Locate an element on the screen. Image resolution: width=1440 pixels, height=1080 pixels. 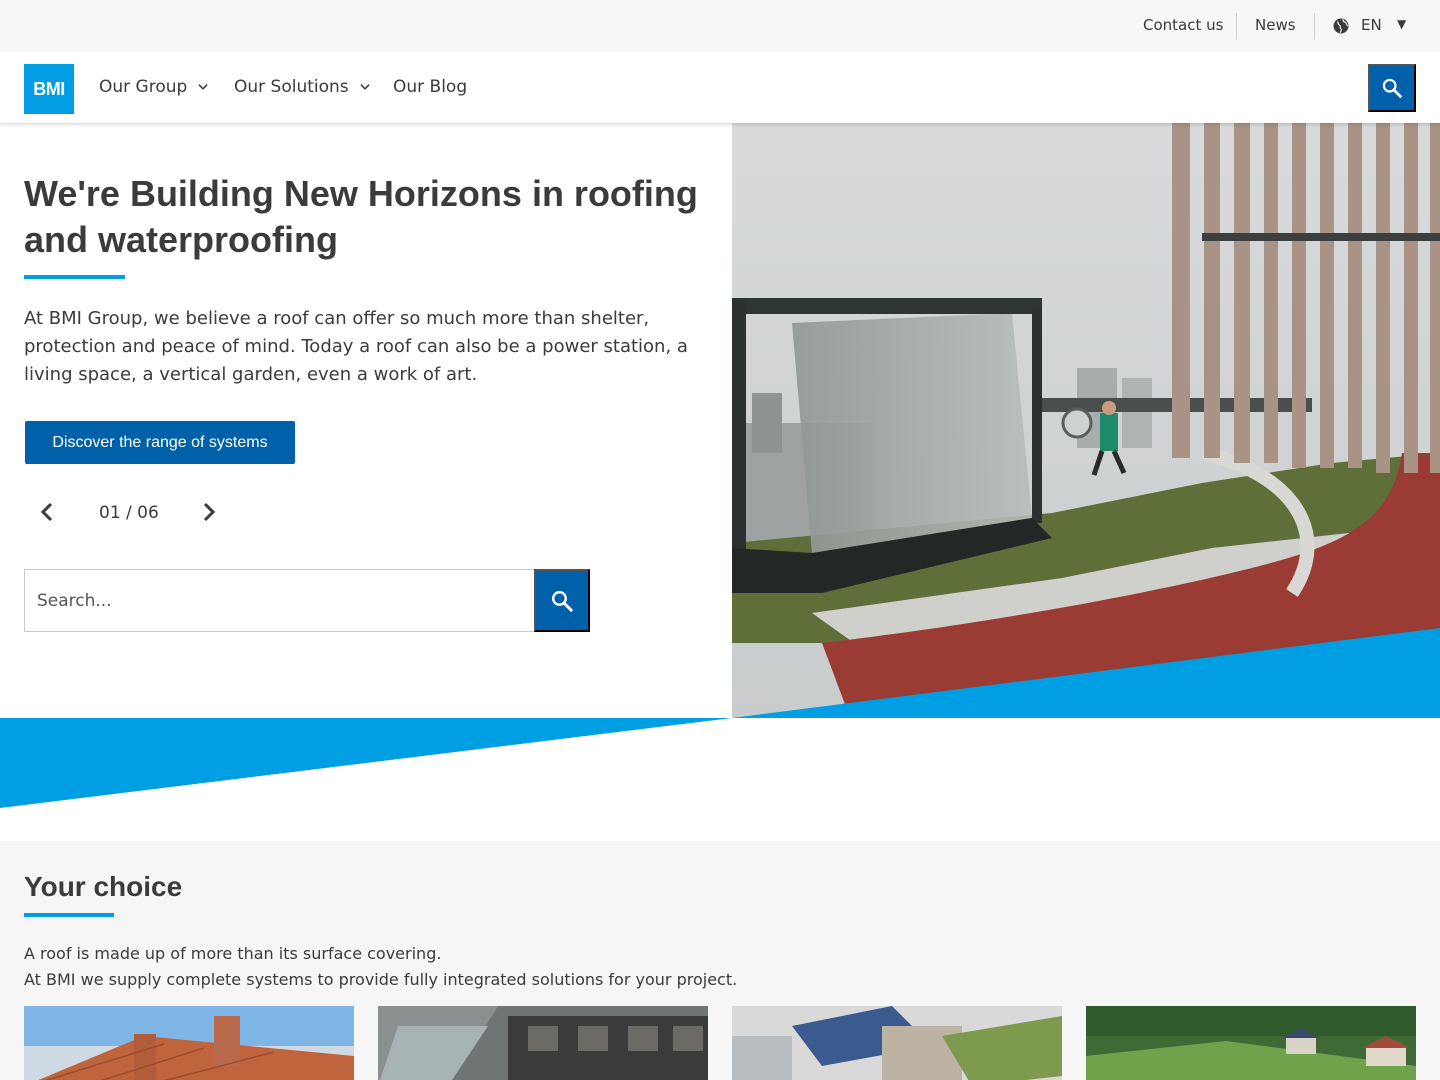
contact-us-link: Contact us is located at coordinates (1183, 25).